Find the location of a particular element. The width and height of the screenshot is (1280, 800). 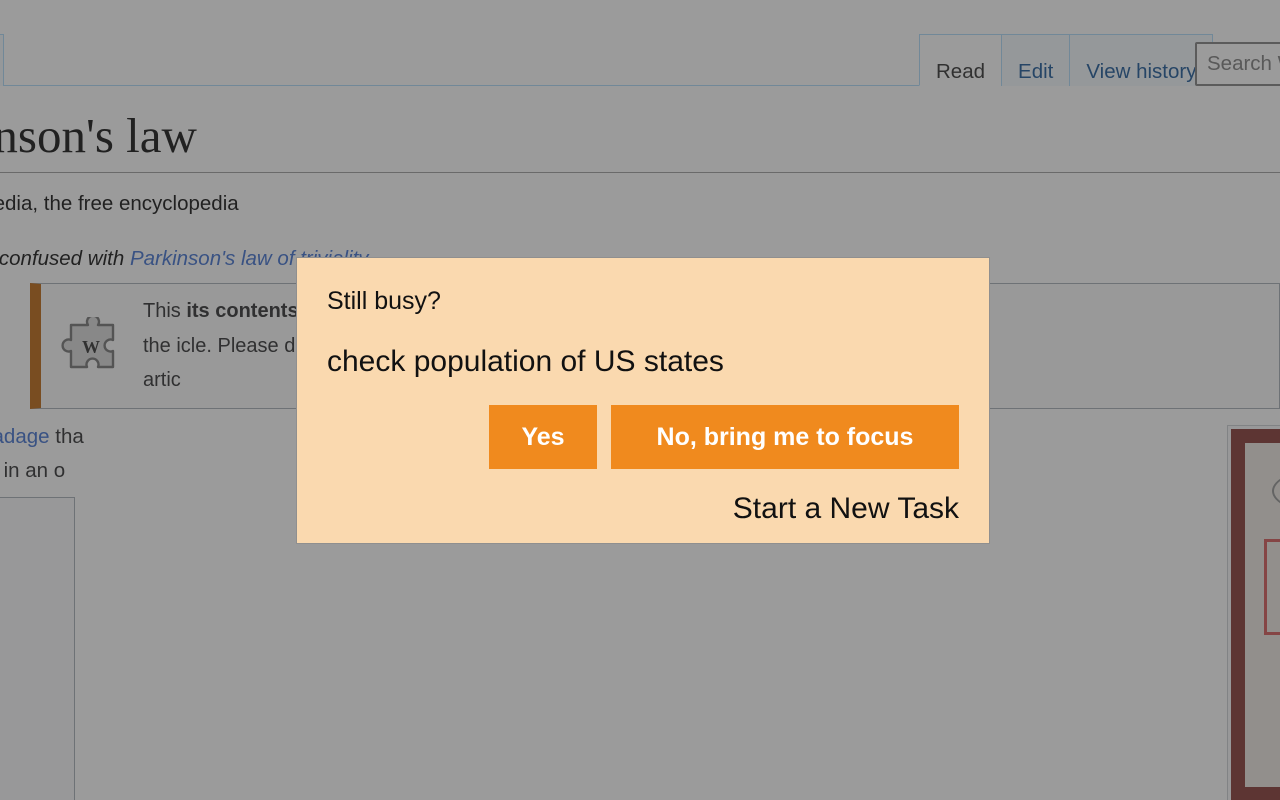

dialog-question: Still busy? is located at coordinates (384, 301).